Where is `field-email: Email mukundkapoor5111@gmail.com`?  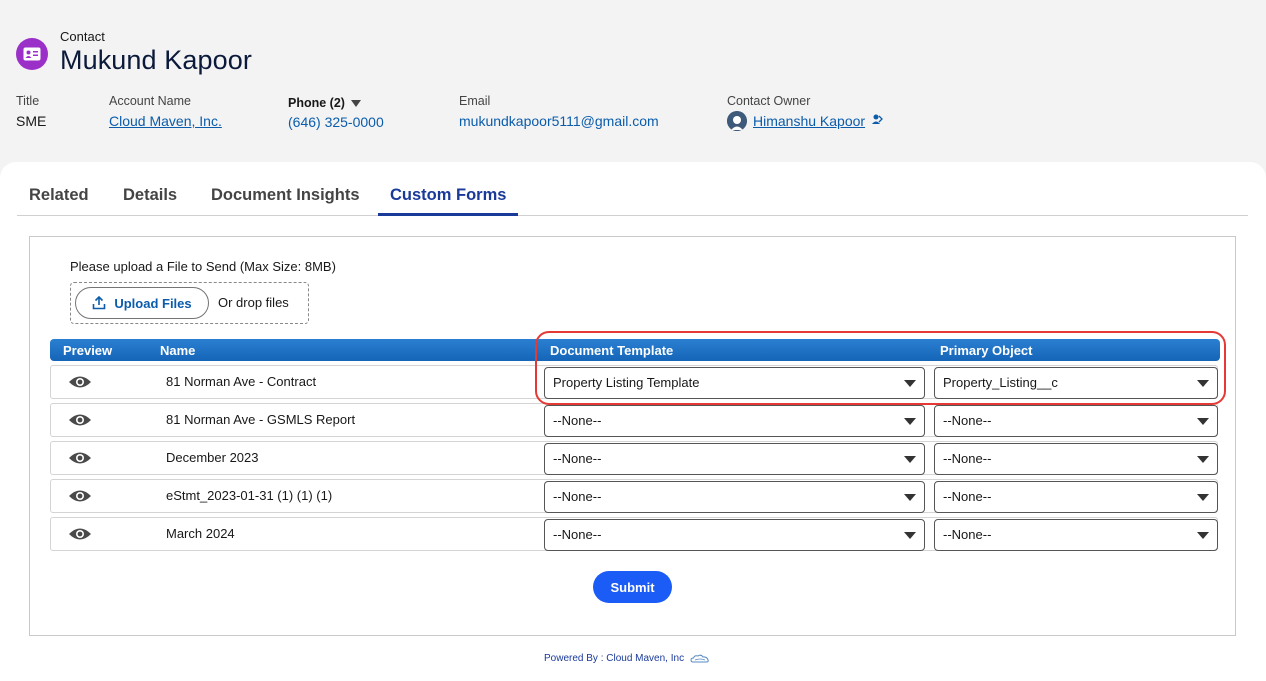
field-email: Email mukundkapoor5111@gmail.com is located at coordinates (559, 111).